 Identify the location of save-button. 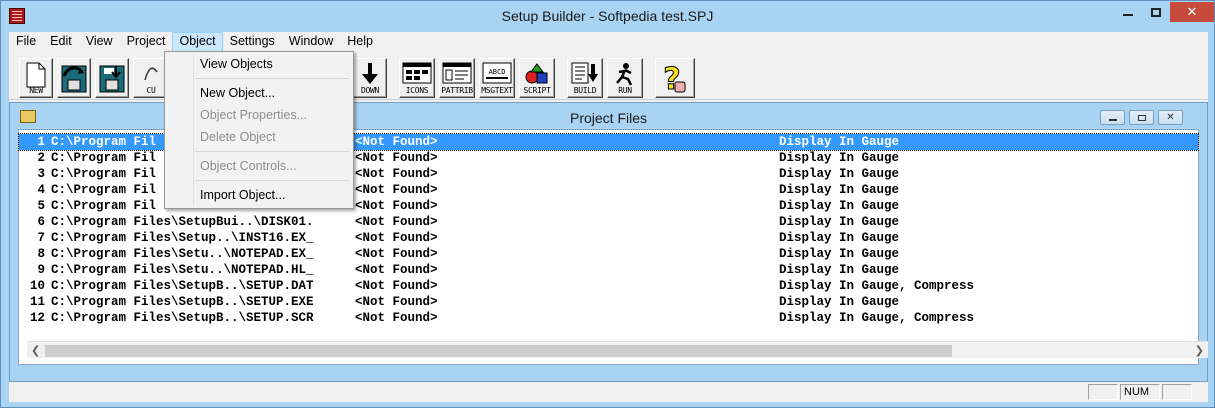
(112, 78).